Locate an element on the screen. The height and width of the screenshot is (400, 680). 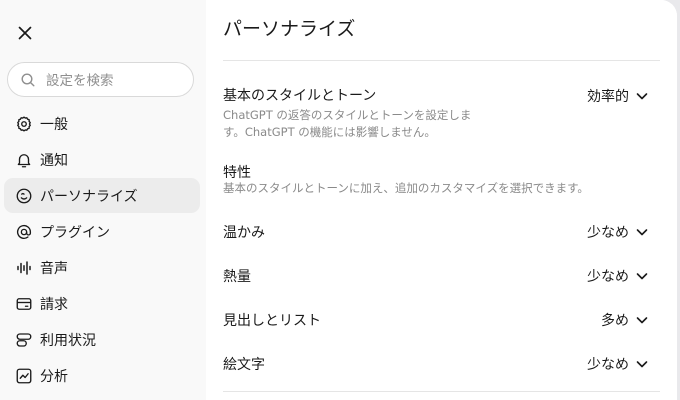
sidebar-item-general: 一般 is located at coordinates (102, 123).